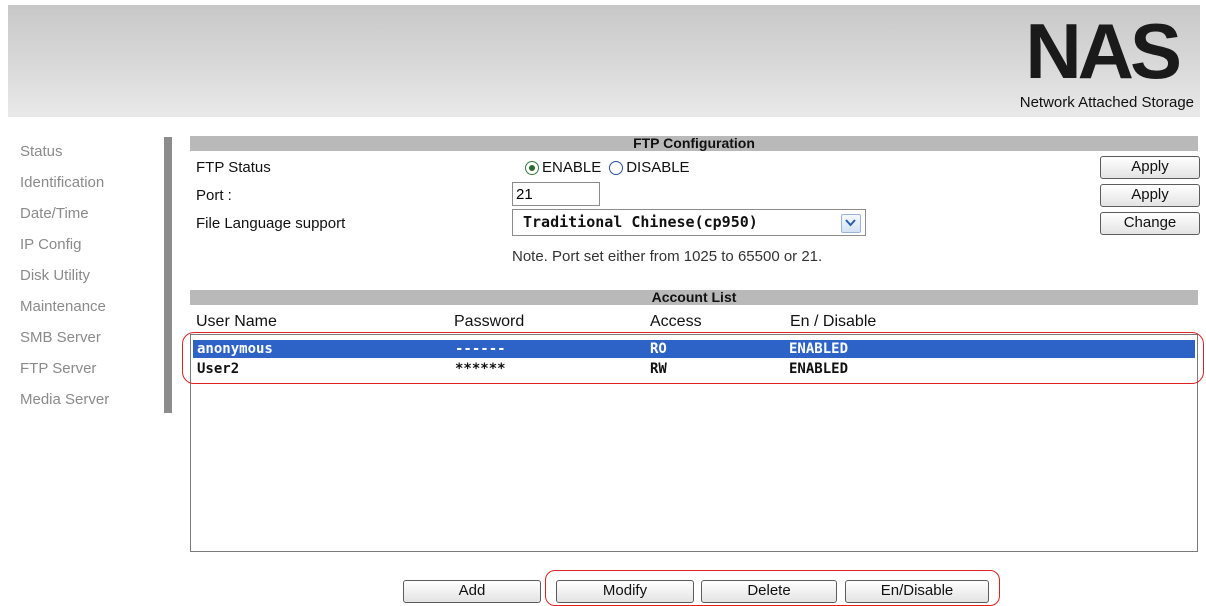 This screenshot has height=606, width=1206. Describe the element at coordinates (851, 223) in the screenshot. I see `chevron-down-icon` at that location.